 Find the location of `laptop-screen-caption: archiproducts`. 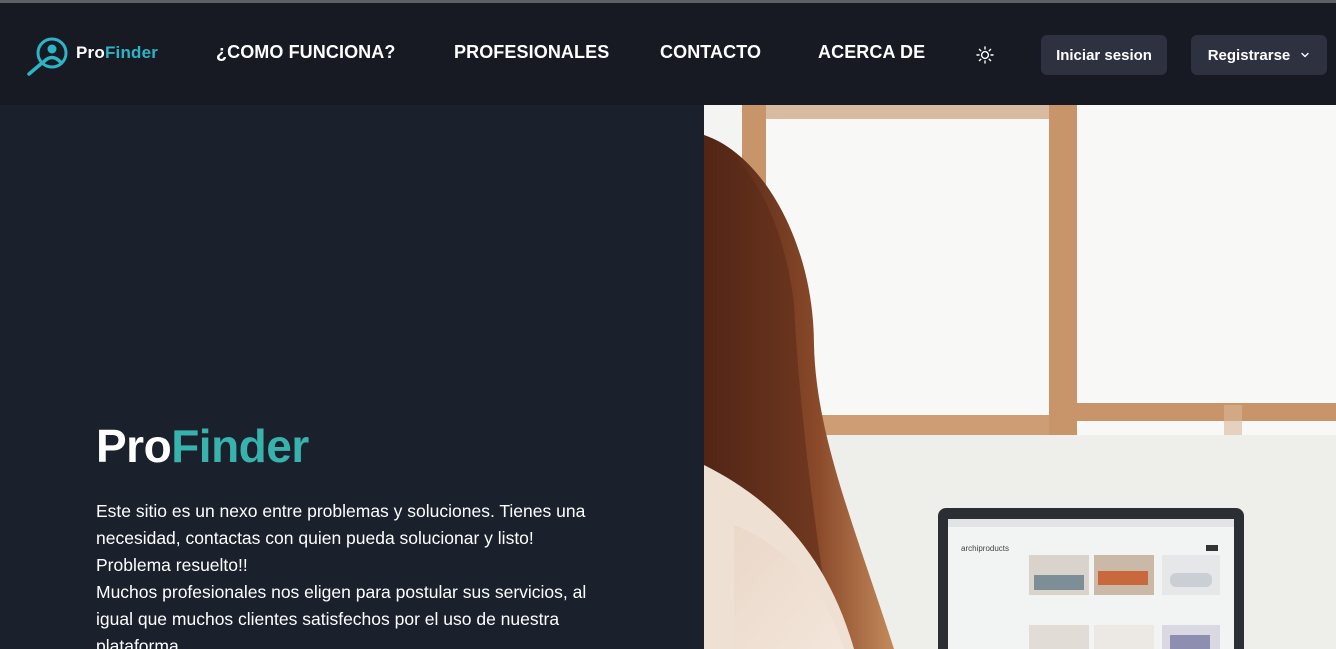

laptop-screen-caption: archiproducts is located at coordinates (985, 548).